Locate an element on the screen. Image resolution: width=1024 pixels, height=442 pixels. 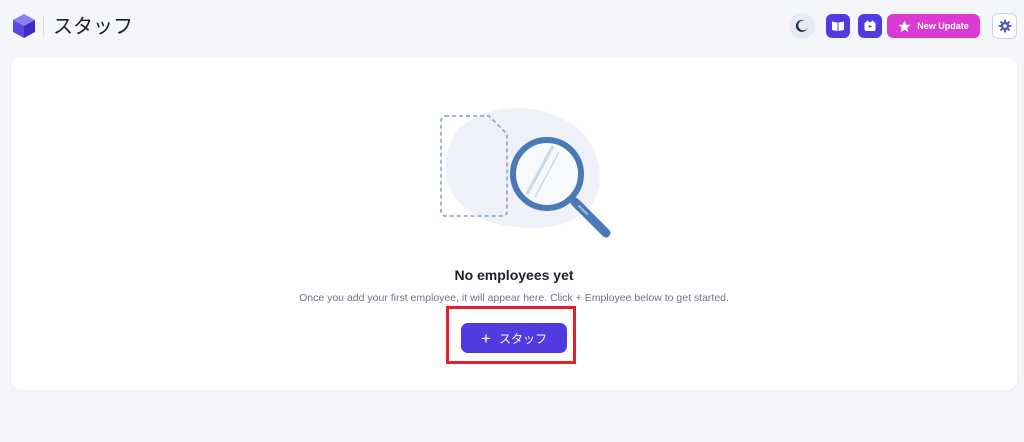
cube-logo-icon is located at coordinates (24, 26).